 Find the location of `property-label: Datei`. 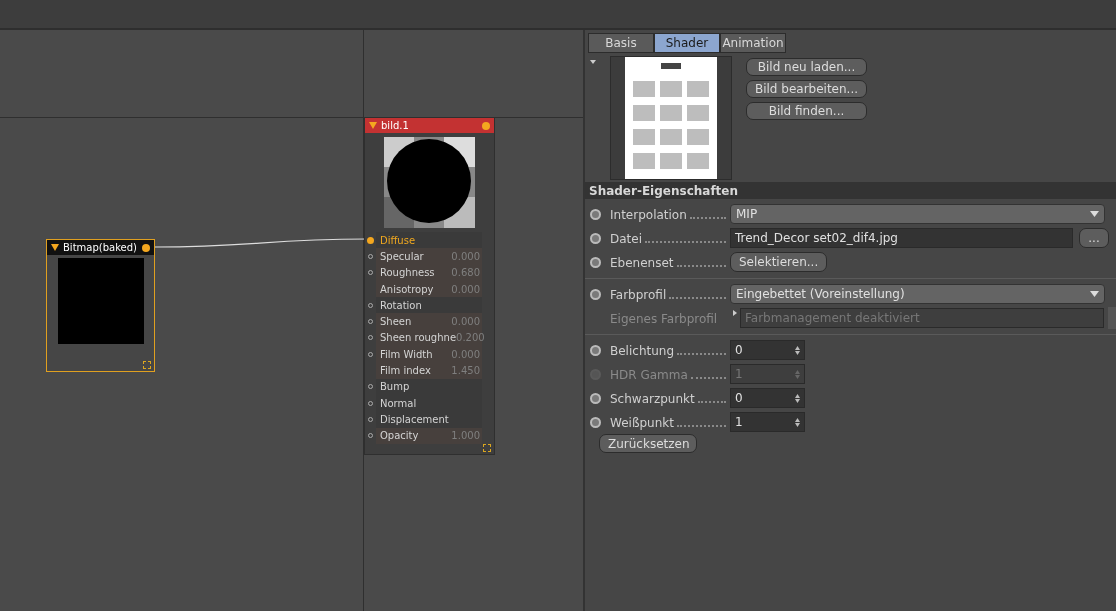

property-label: Datei is located at coordinates (626, 239).